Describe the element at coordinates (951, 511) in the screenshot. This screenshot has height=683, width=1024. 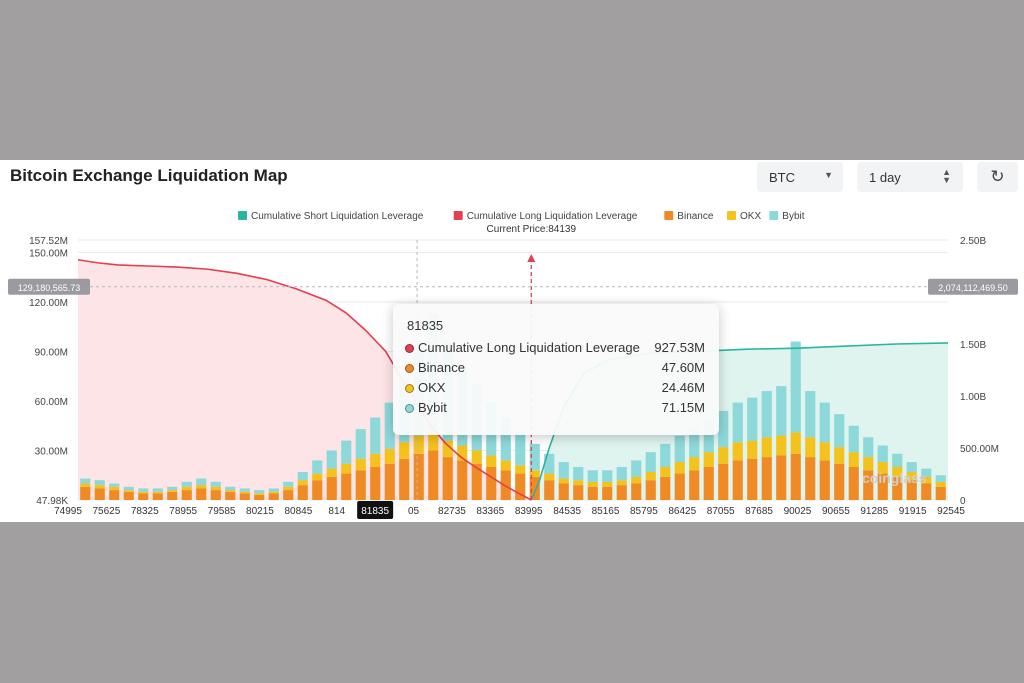
I see `x-tick-label: 92545` at that location.